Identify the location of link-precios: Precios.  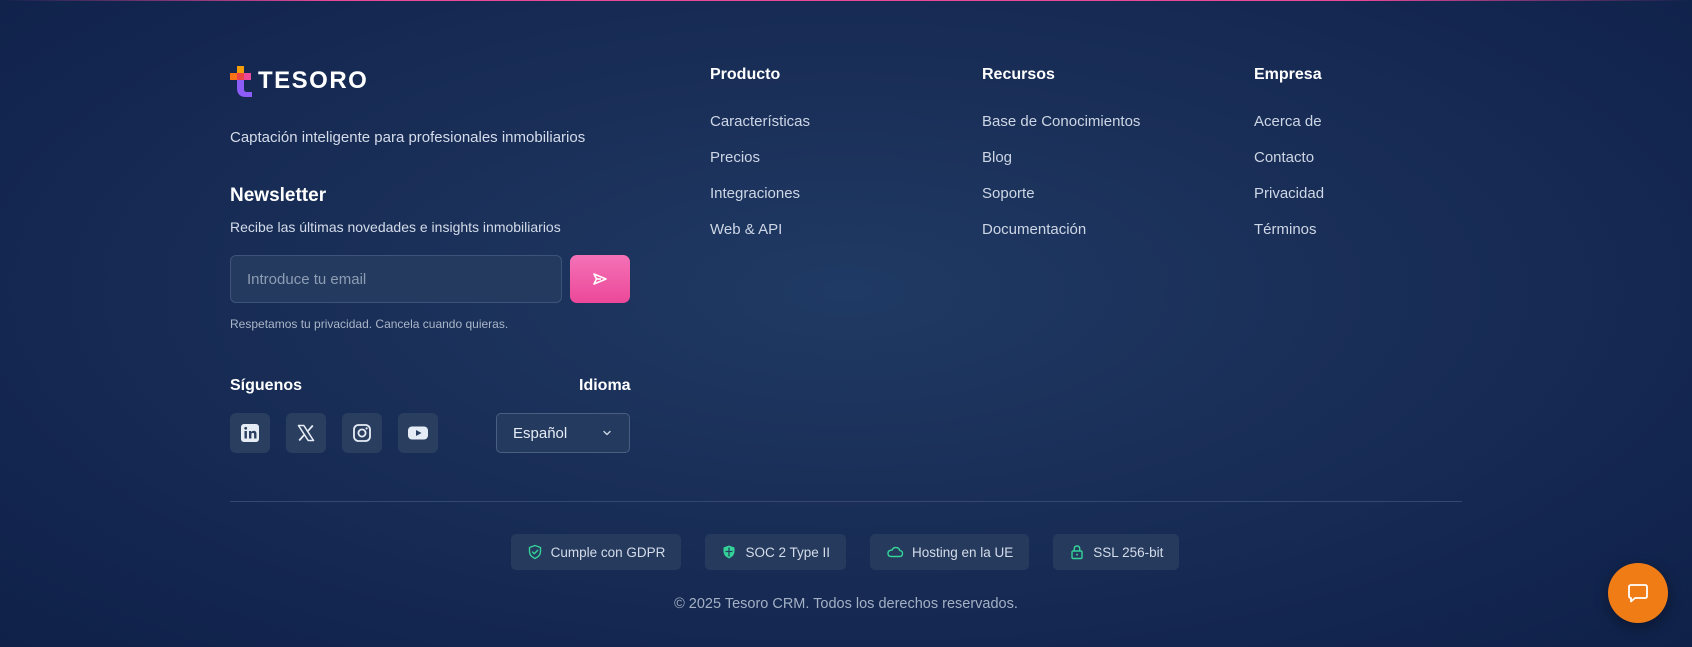
(760, 158).